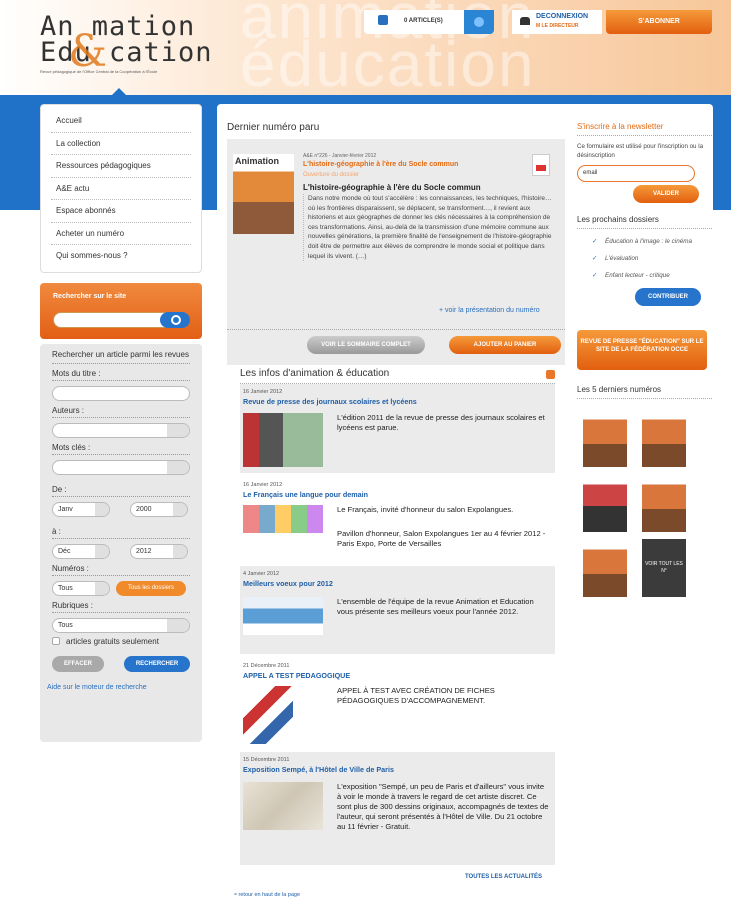 The image size is (731, 900). What do you see at coordinates (397, 494) in the screenshot?
I see `news-title: Le Français une langue pour demain` at bounding box center [397, 494].